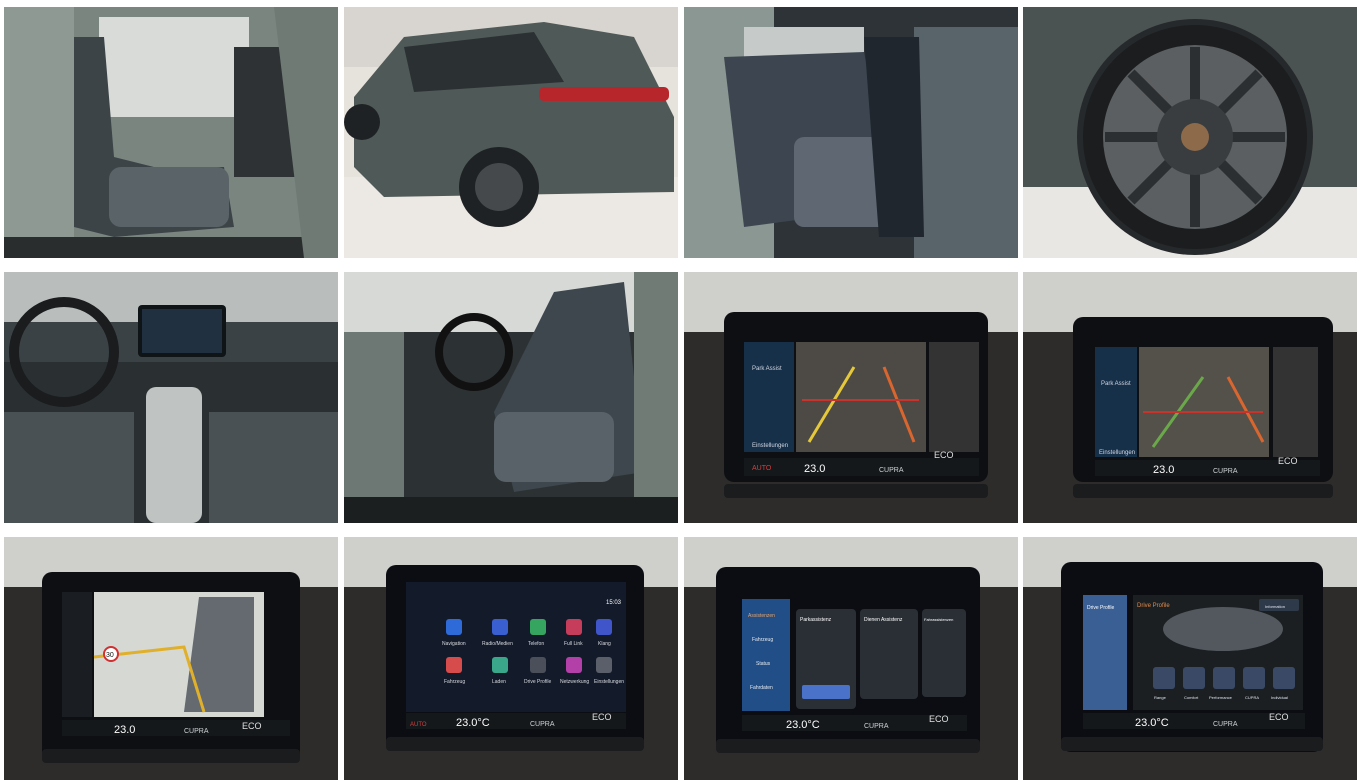 The image size is (1365, 780). Describe the element at coordinates (1279, 717) in the screenshot. I see `profile-eco: ECO` at that location.